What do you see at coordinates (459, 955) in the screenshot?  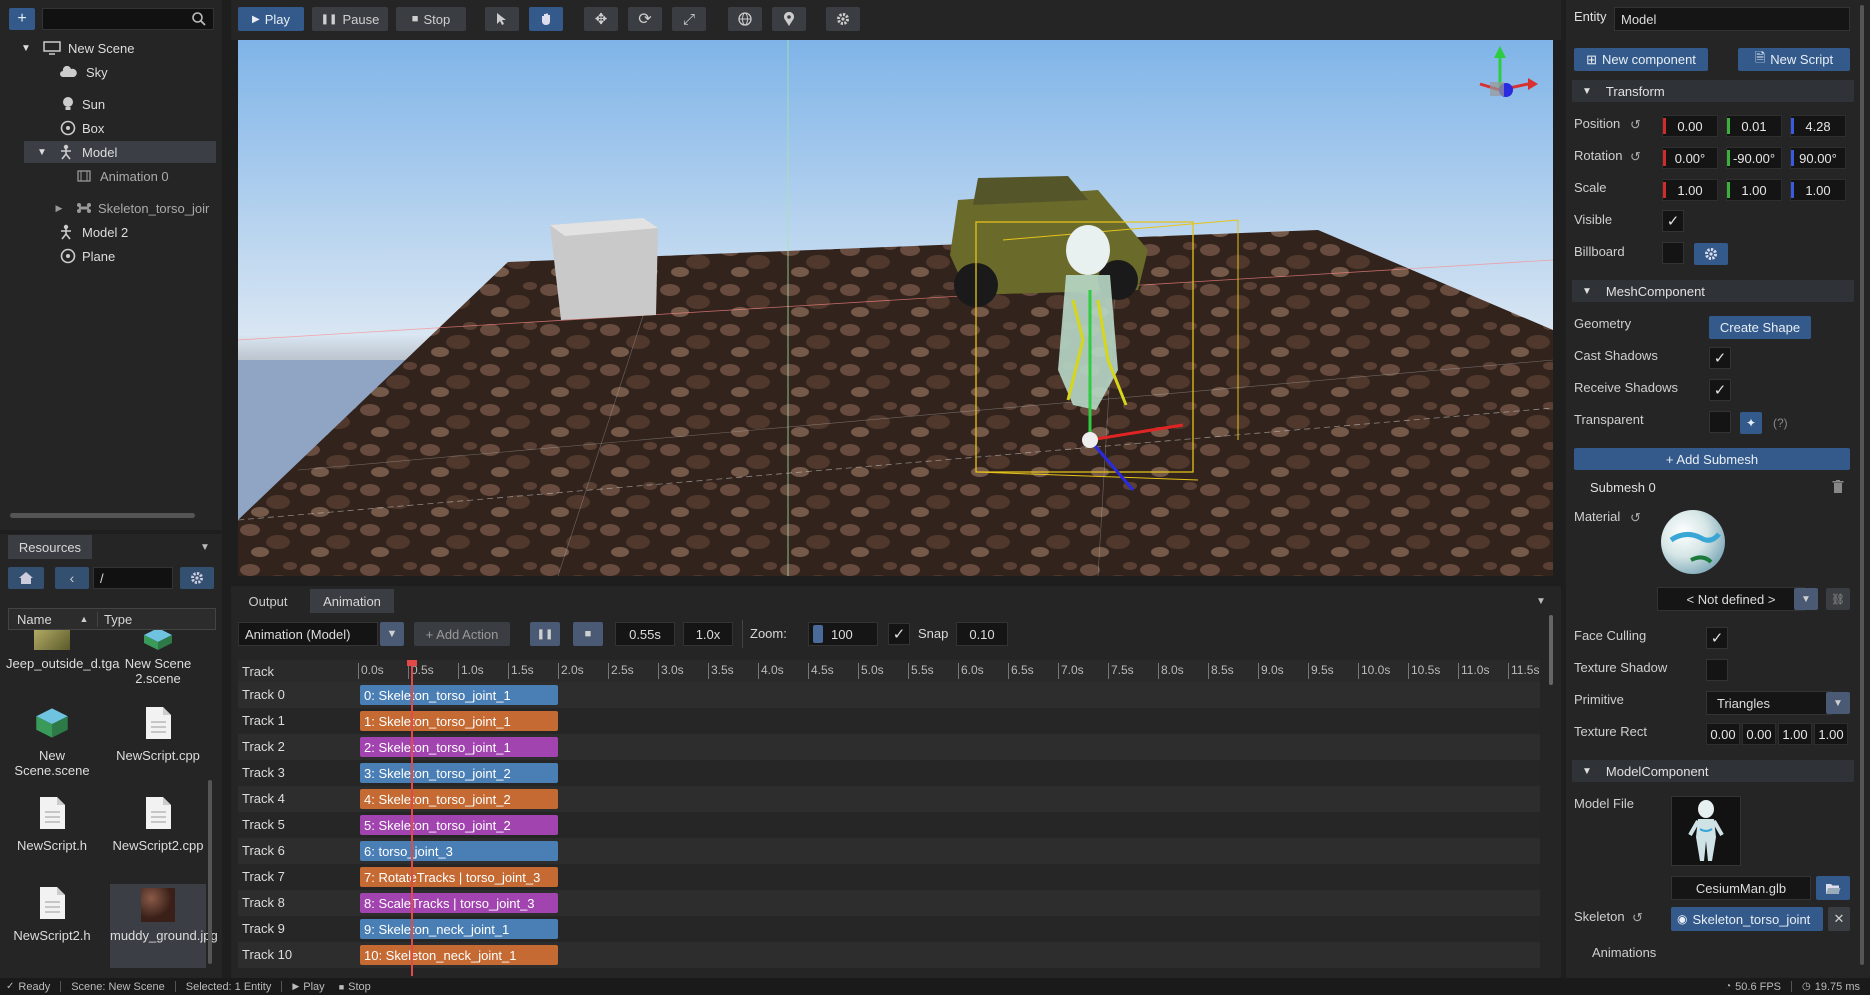 I see `track-clip: 10: Skeleton_neck_joint_1` at bounding box center [459, 955].